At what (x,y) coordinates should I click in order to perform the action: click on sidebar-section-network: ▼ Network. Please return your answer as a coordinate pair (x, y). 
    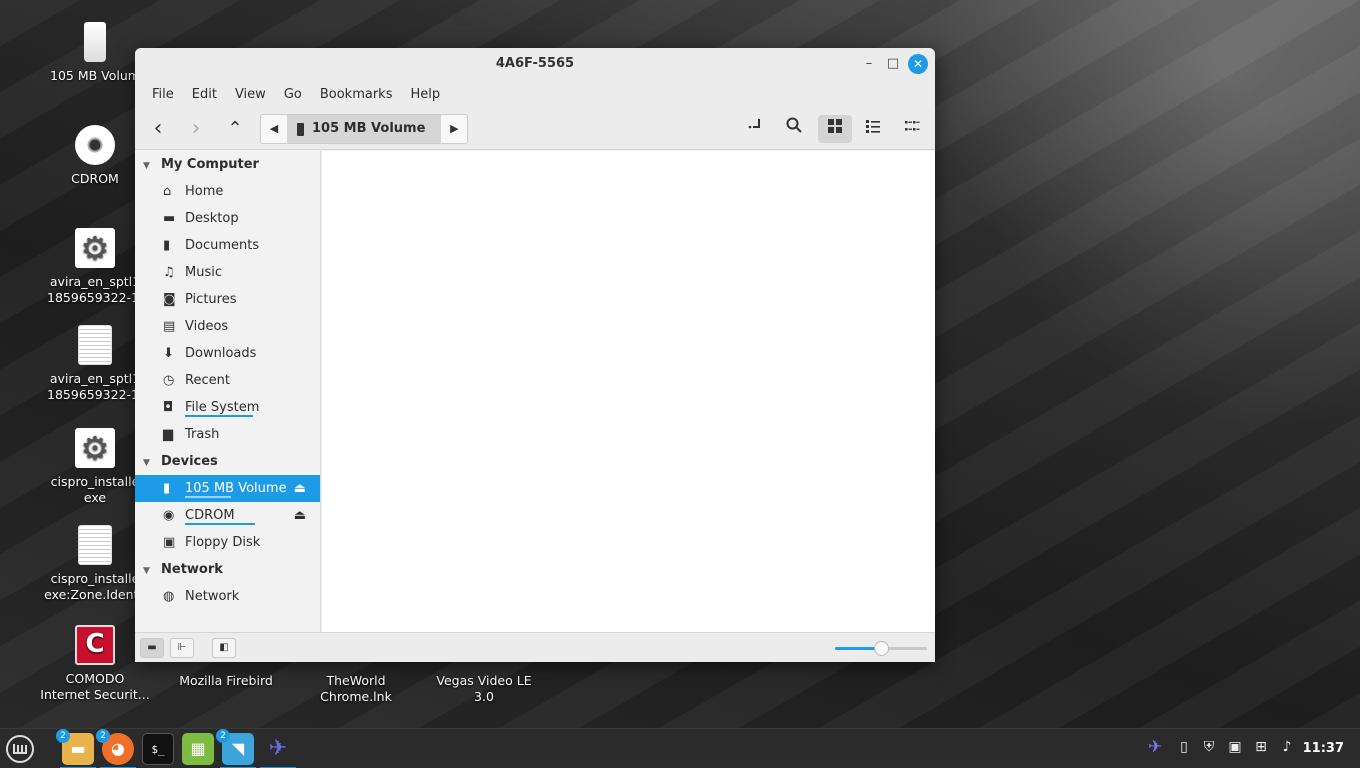
    Looking at the image, I should click on (227, 569).